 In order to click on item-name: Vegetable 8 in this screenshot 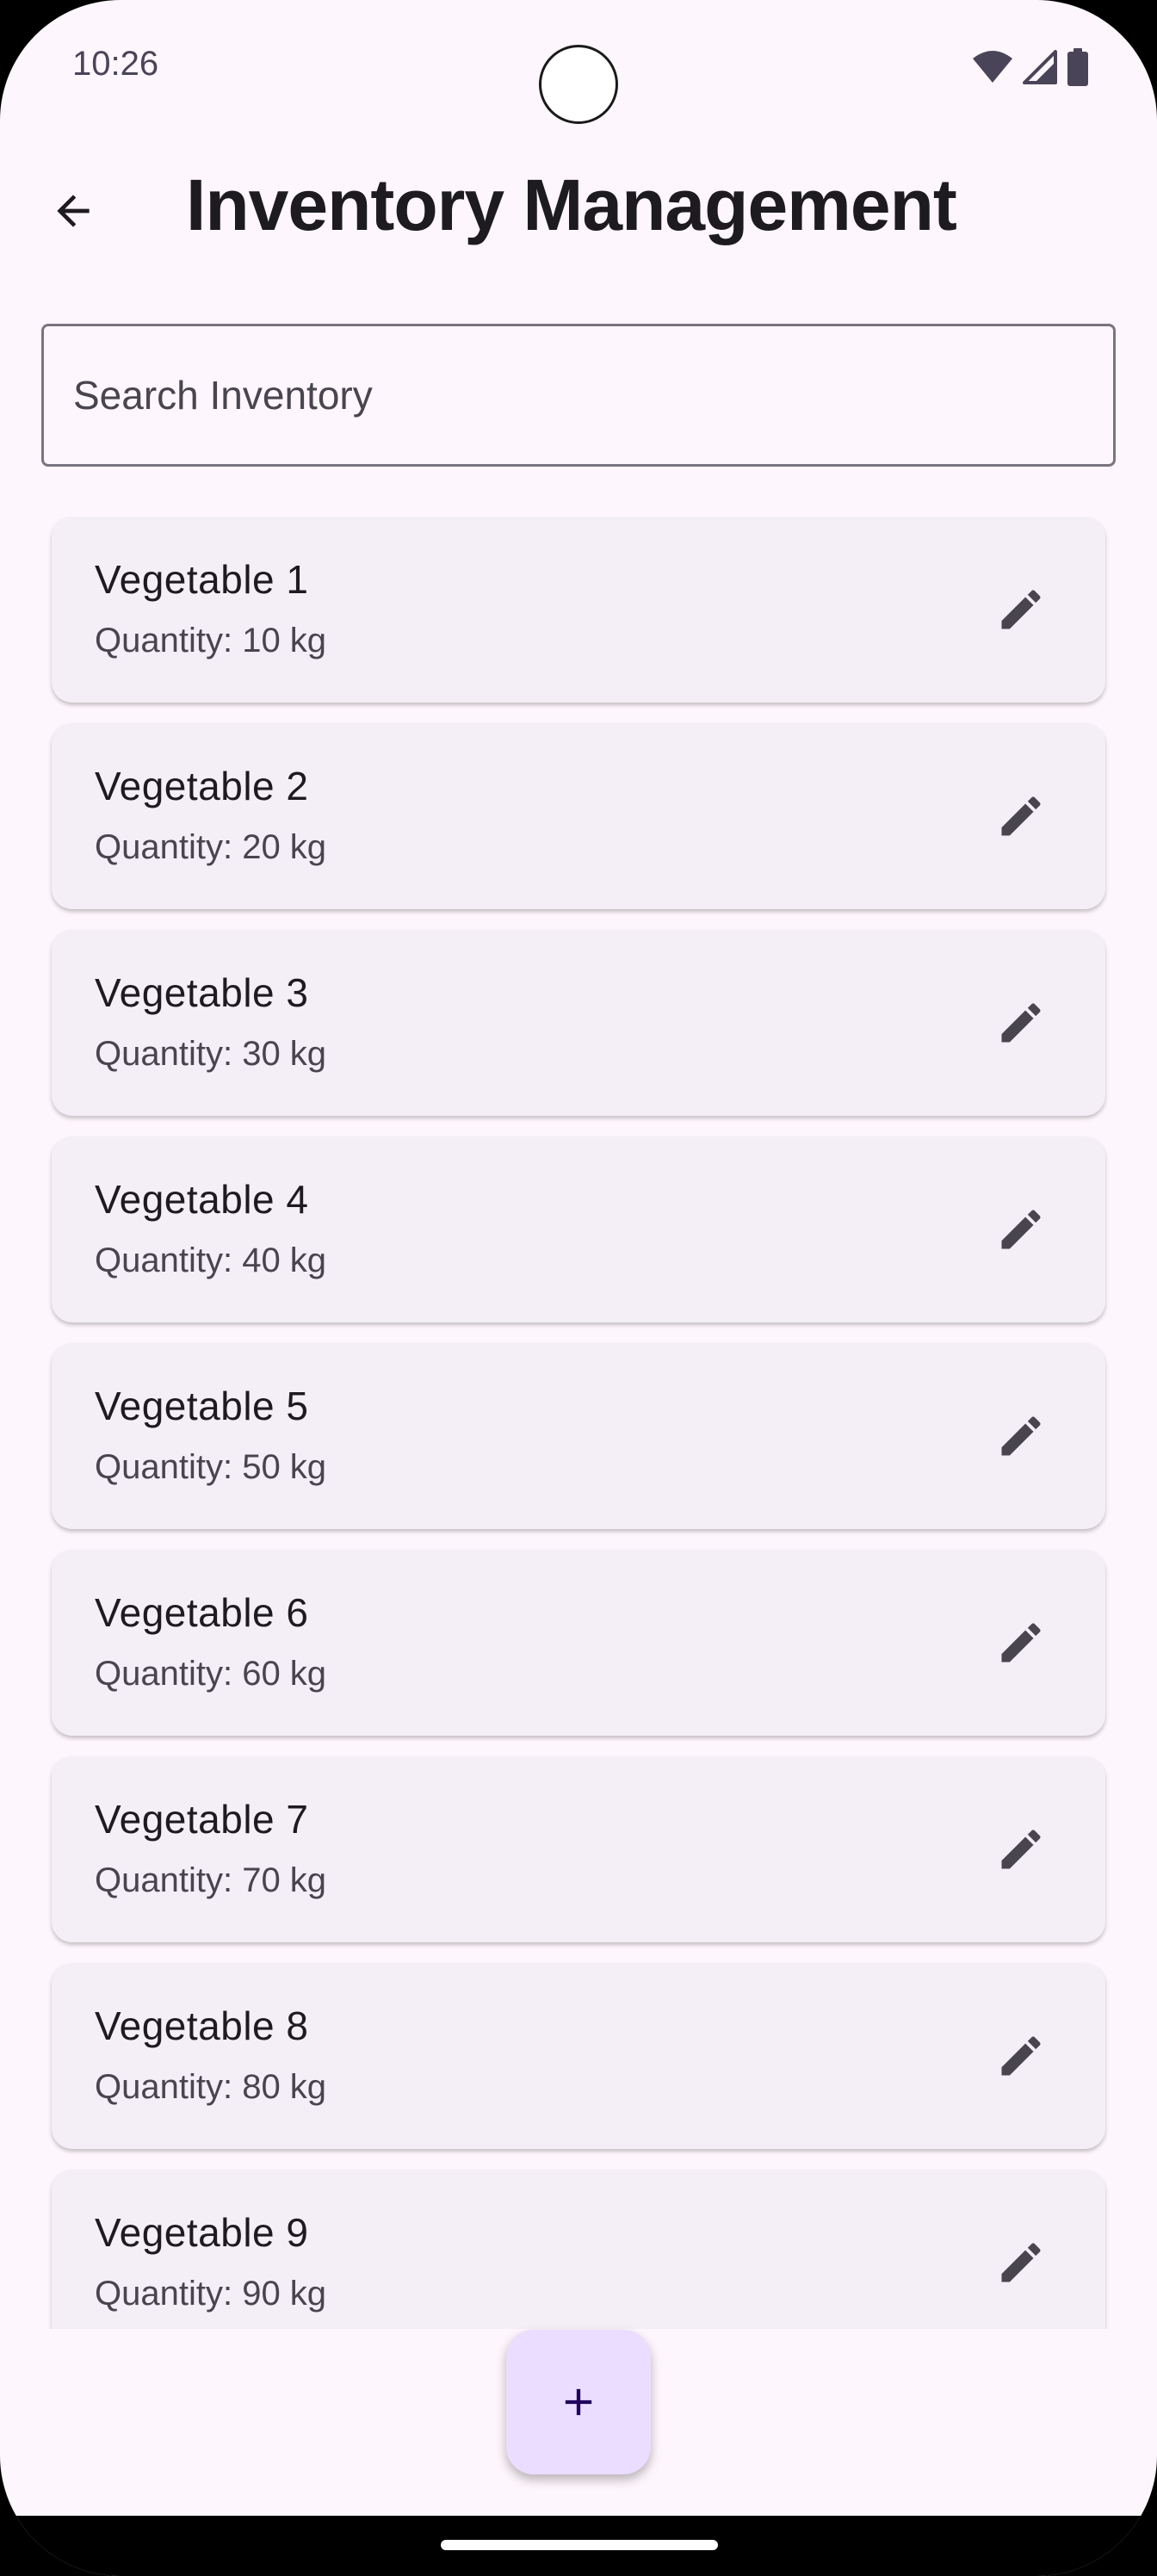, I will do `click(202, 2026)`.